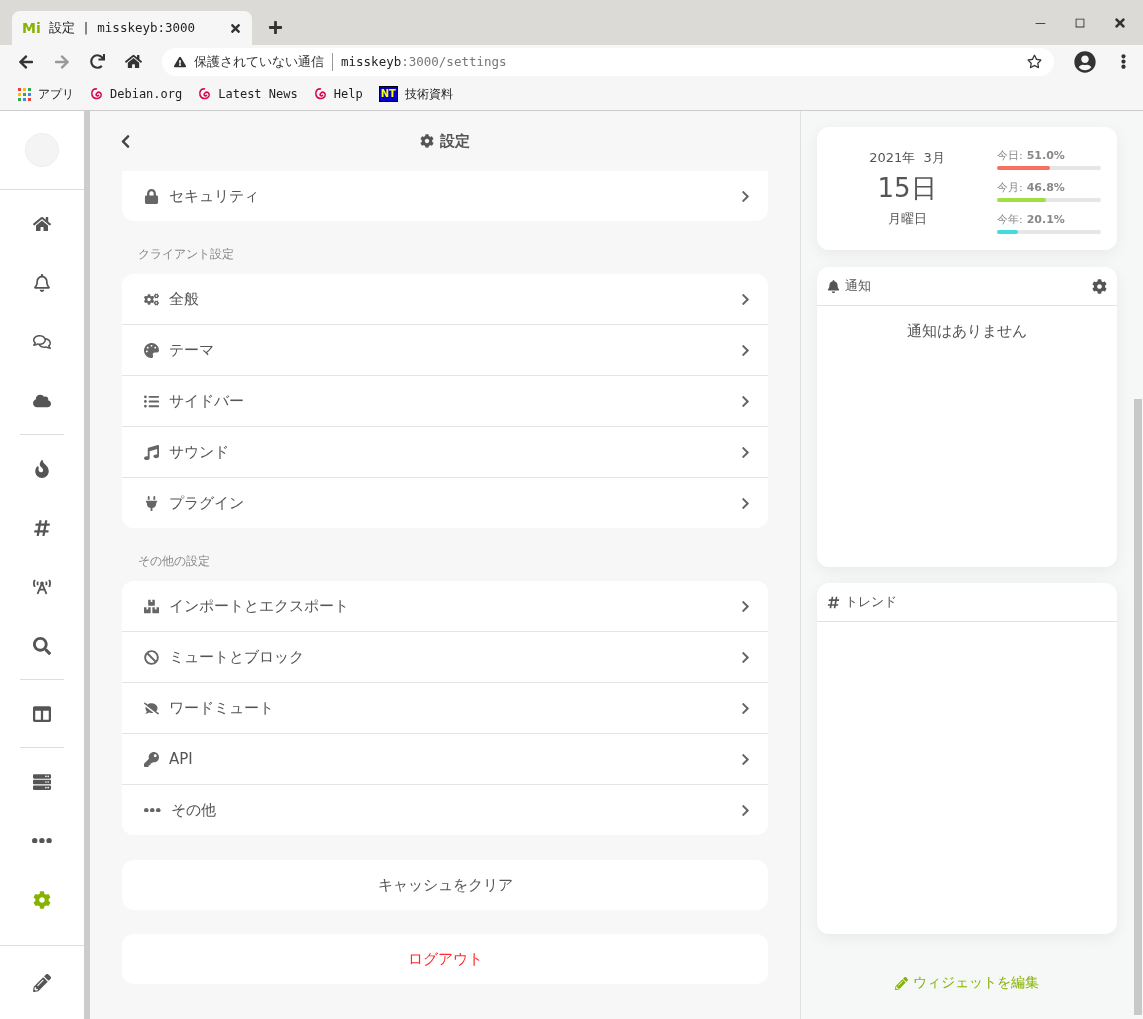 This screenshot has width=1143, height=1019. I want to click on list-icon, so click(151, 401).